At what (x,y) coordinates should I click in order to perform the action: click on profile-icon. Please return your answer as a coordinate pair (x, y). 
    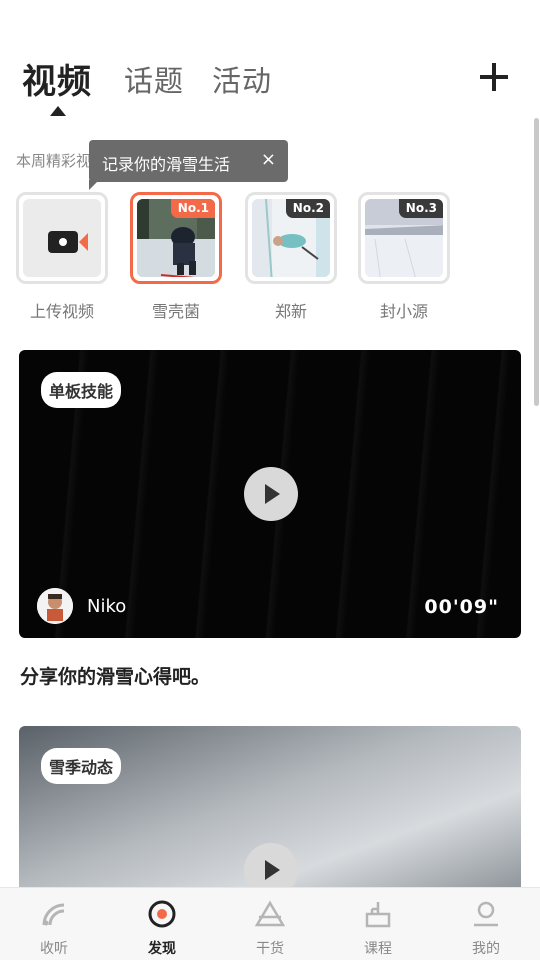
    Looking at the image, I should click on (486, 914).